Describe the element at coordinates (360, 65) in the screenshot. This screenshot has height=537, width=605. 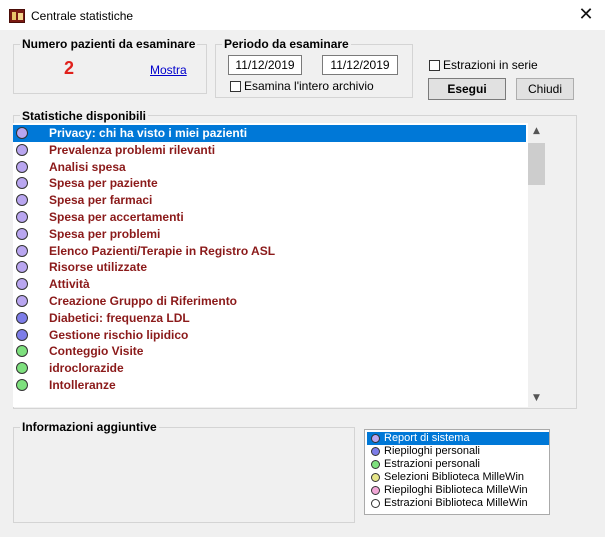
I see `date-to-field: 11/12/2019` at that location.